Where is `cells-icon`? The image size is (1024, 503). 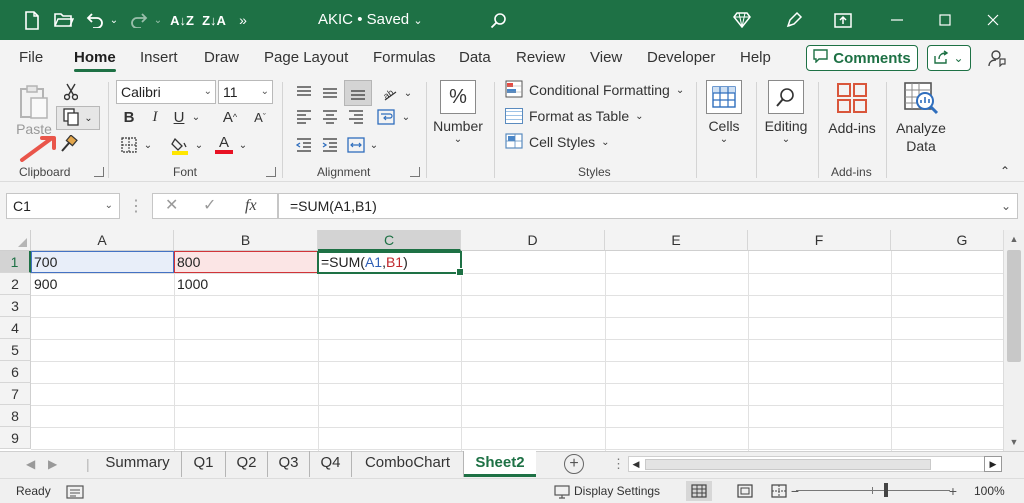 cells-icon is located at coordinates (724, 97).